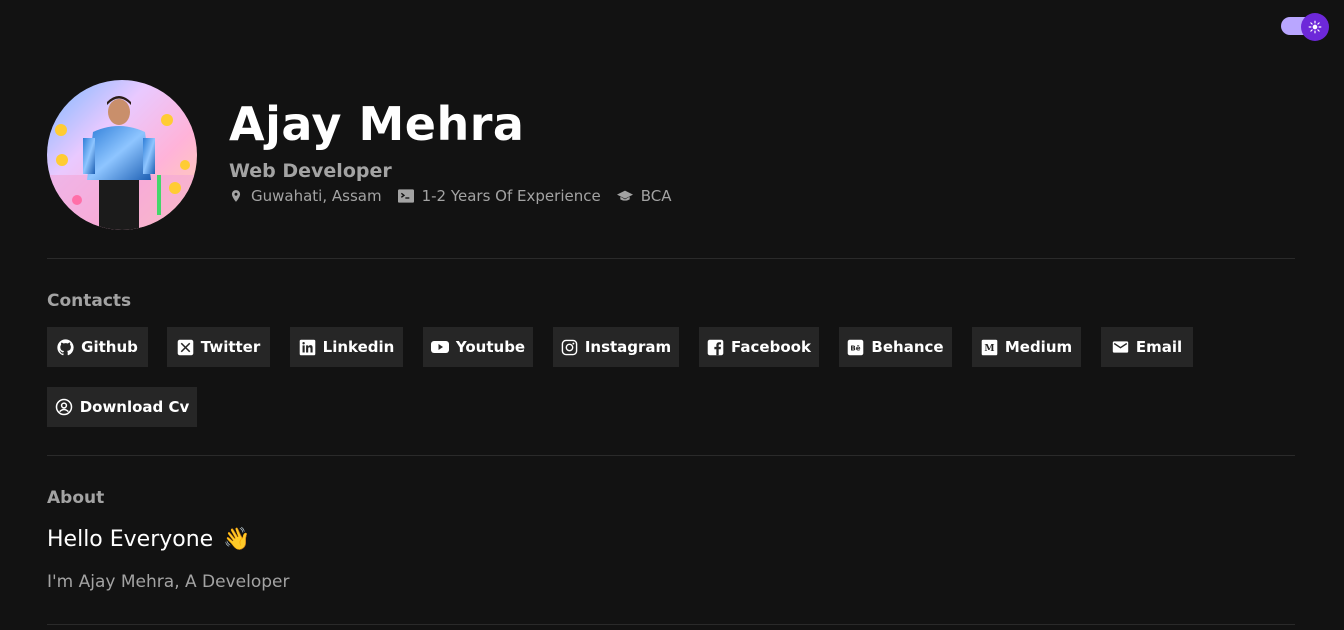 Image resolution: width=1344 pixels, height=630 pixels. I want to click on meta-experience: 1-2 Years Of Experience, so click(499, 196).